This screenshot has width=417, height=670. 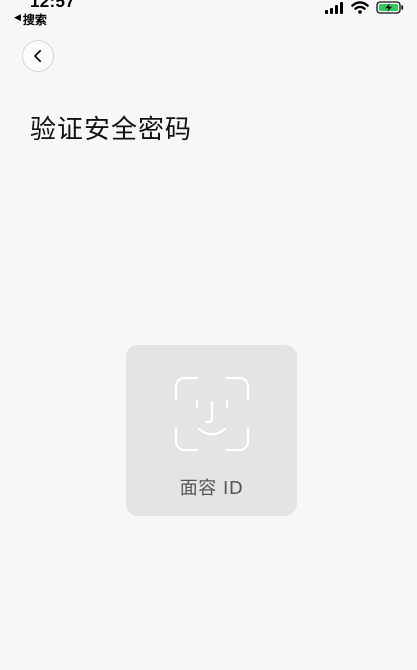 What do you see at coordinates (390, 7) in the screenshot?
I see `battery-charging-icon` at bounding box center [390, 7].